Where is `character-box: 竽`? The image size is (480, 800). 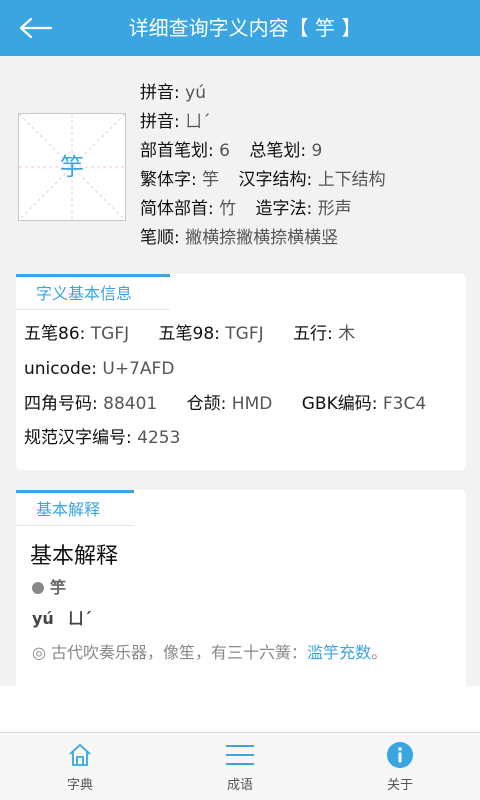
character-box: 竽 is located at coordinates (72, 167).